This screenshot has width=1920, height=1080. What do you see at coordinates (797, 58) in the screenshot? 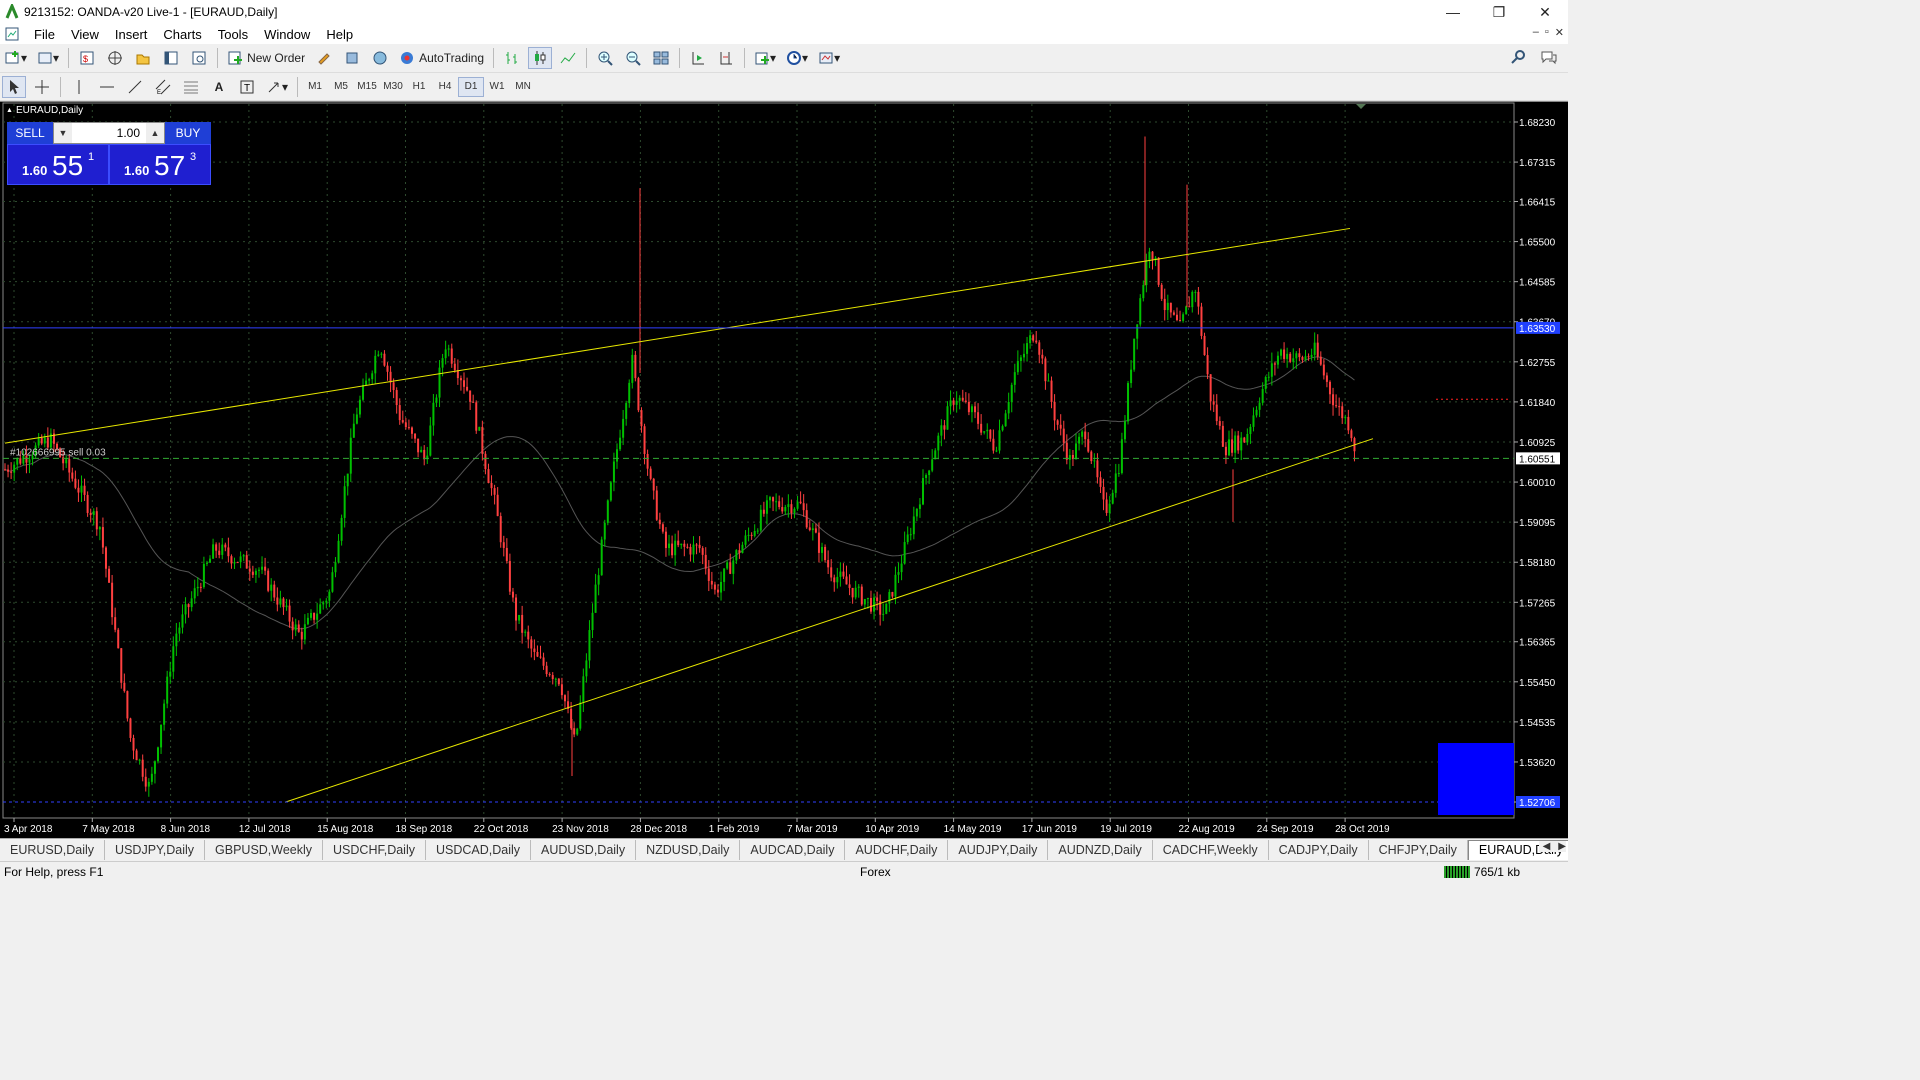
I see `periods-button: ▾` at bounding box center [797, 58].